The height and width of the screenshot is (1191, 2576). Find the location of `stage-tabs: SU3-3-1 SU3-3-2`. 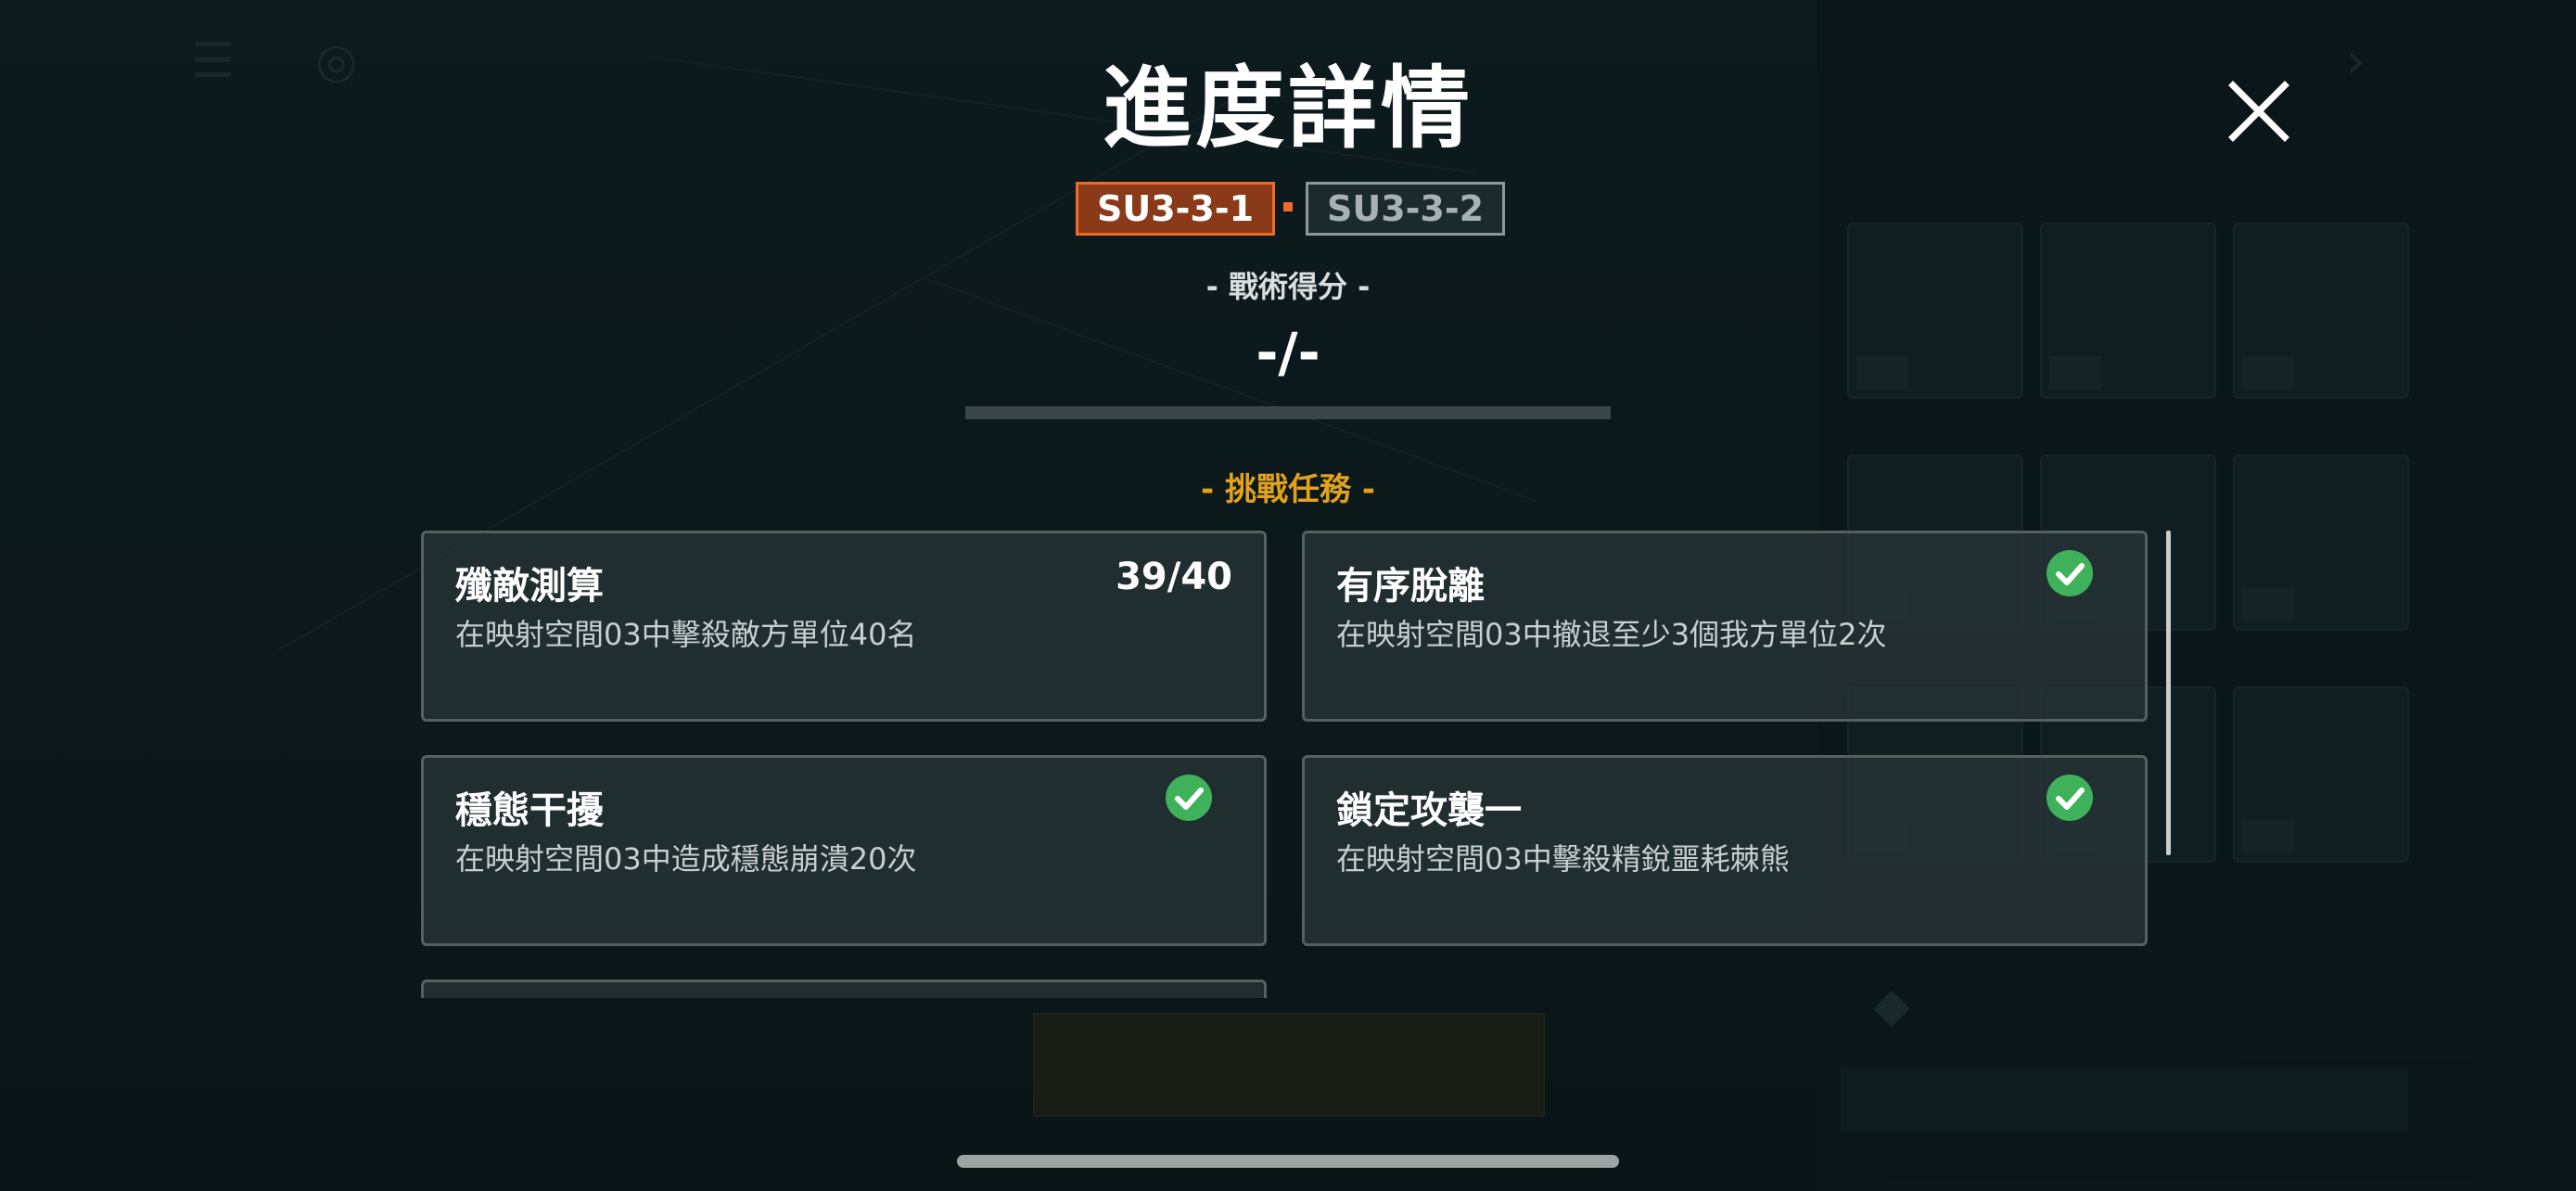

stage-tabs: SU3-3-1 SU3-3-2 is located at coordinates (1288, 209).